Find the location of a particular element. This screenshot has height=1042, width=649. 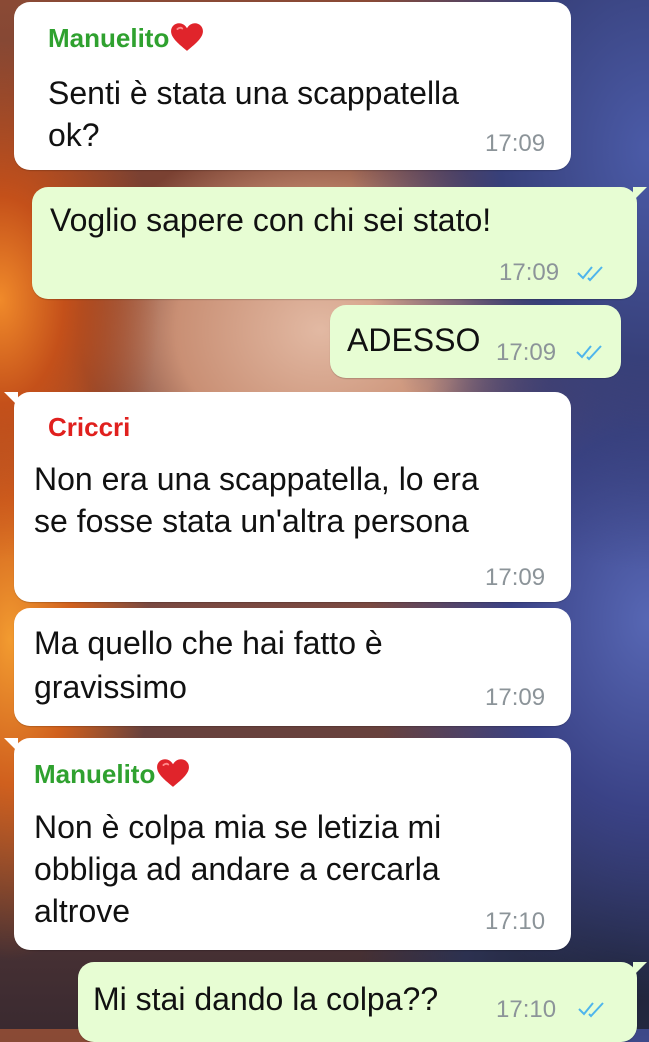

sender-name: Criccri is located at coordinates (89, 427).